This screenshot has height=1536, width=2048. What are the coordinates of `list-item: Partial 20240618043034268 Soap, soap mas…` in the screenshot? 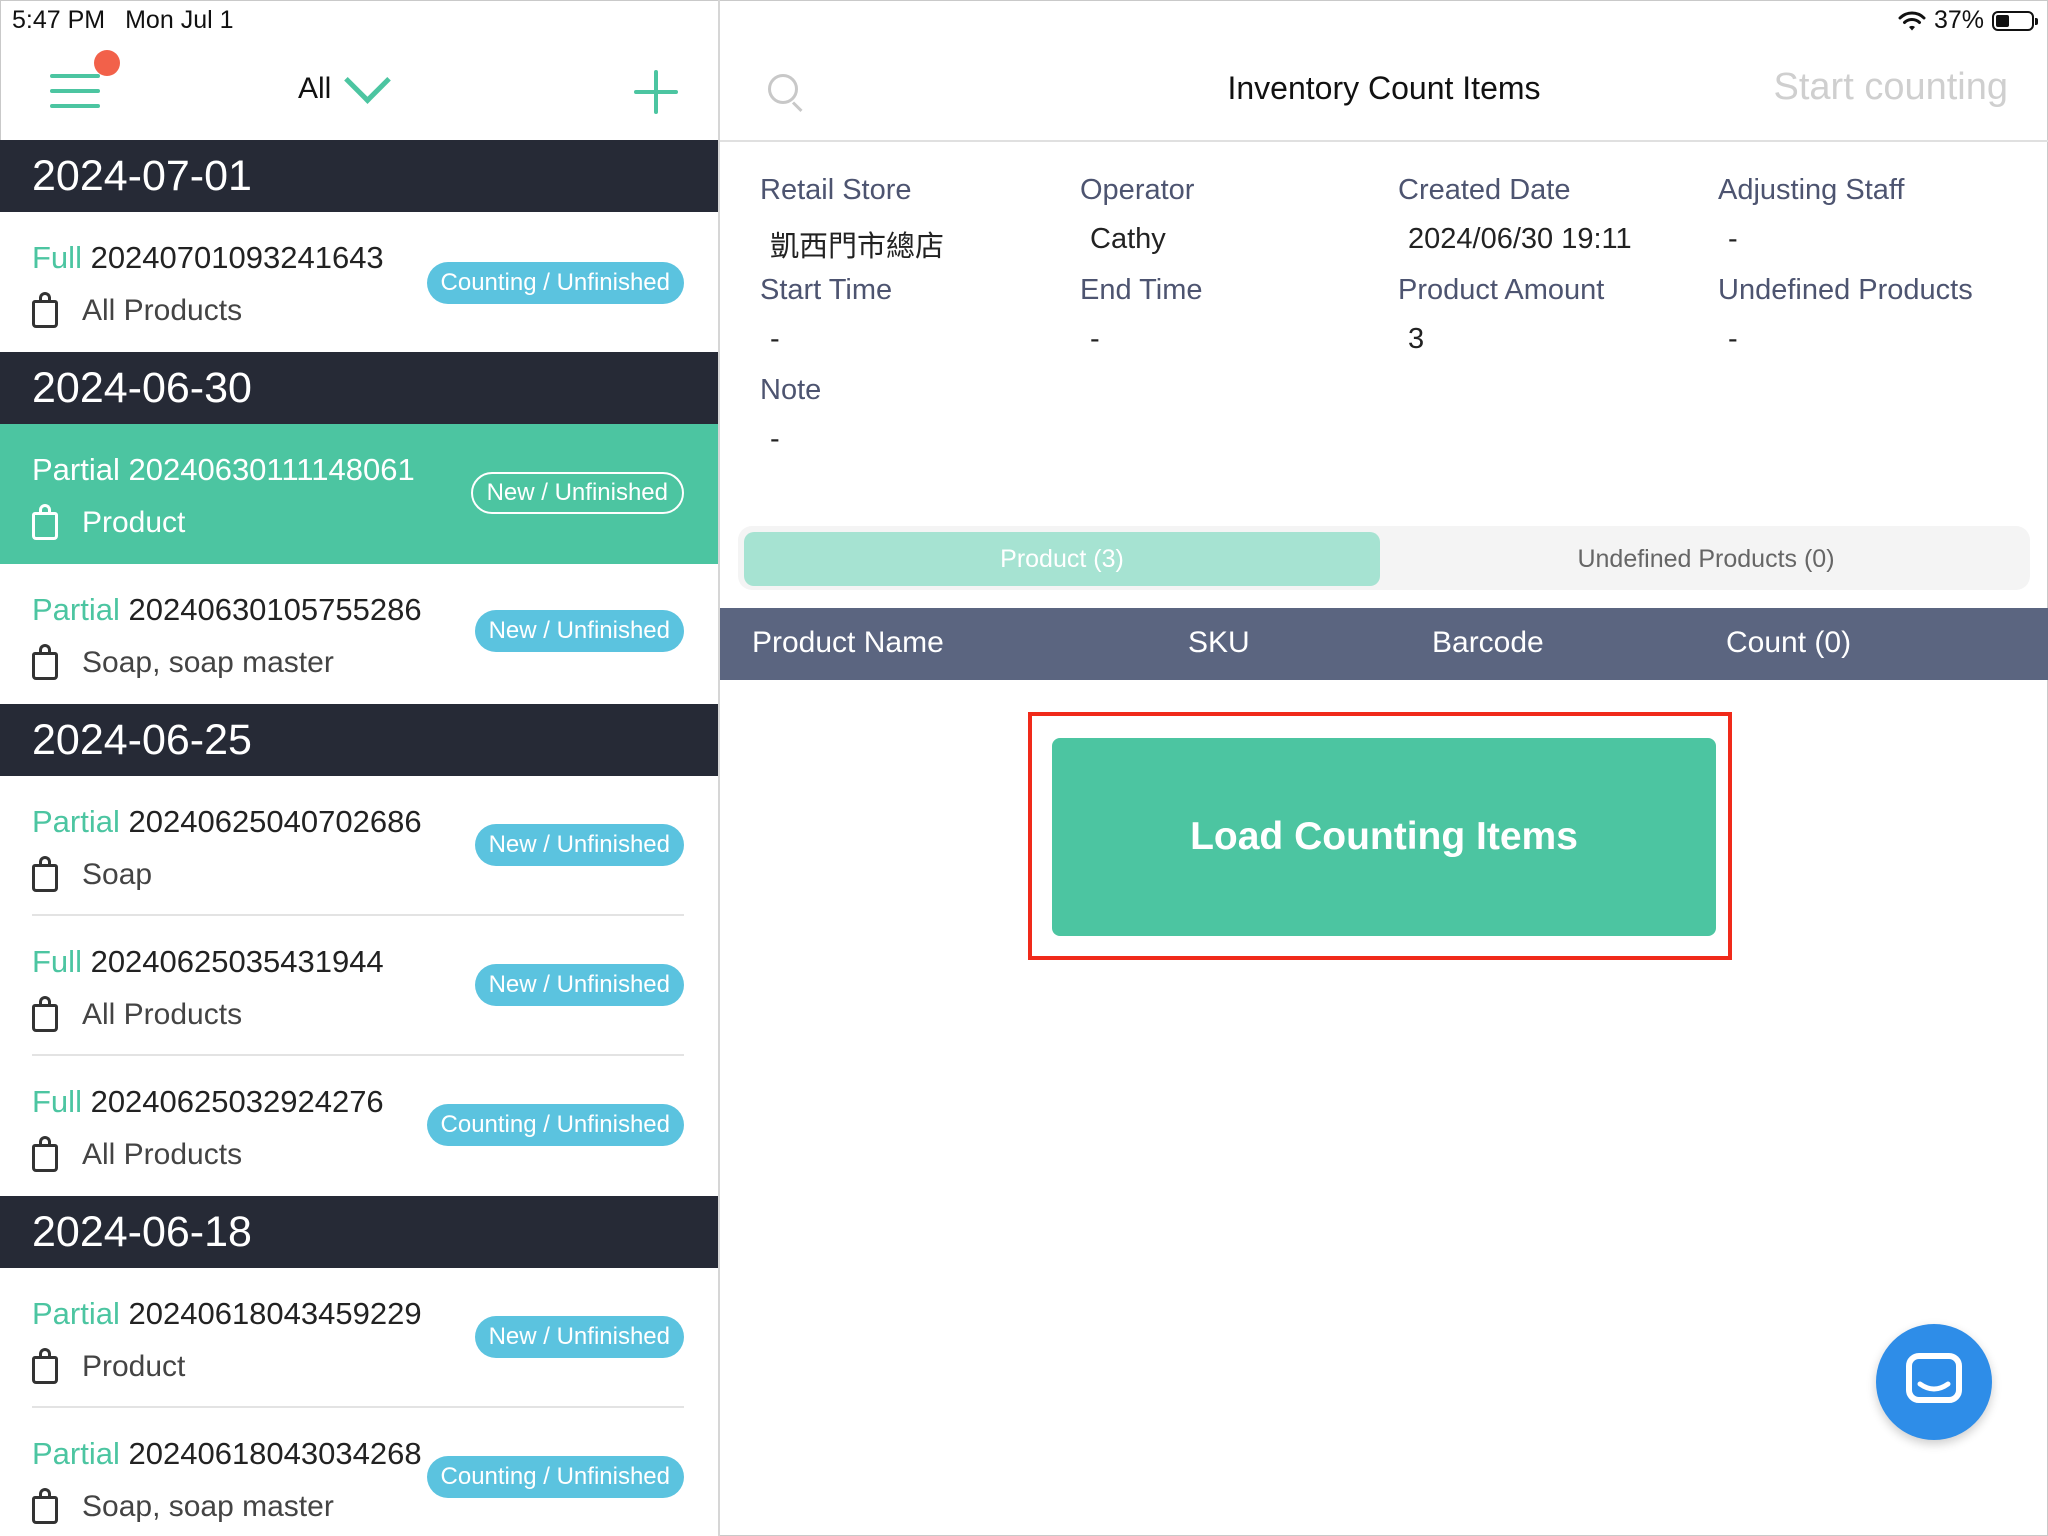 It's located at (359, 1472).